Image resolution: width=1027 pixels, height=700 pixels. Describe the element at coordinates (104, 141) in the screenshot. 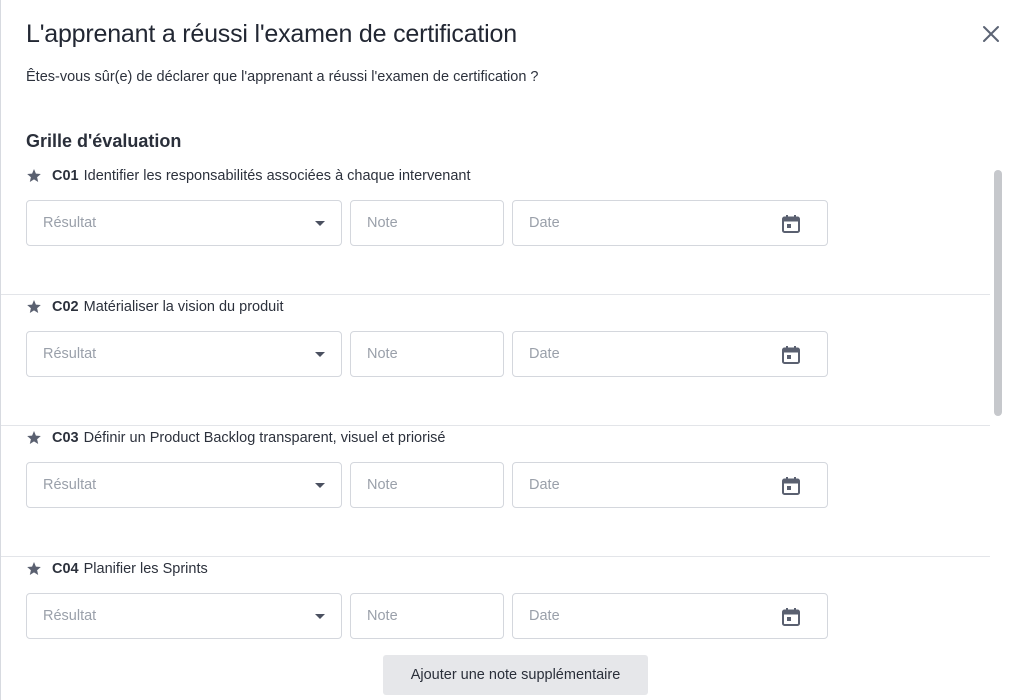

I see `grid-title: Grille d'évaluation` at that location.